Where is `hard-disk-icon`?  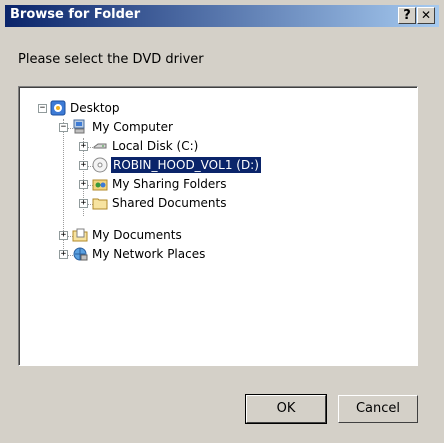 hard-disk-icon is located at coordinates (100, 146).